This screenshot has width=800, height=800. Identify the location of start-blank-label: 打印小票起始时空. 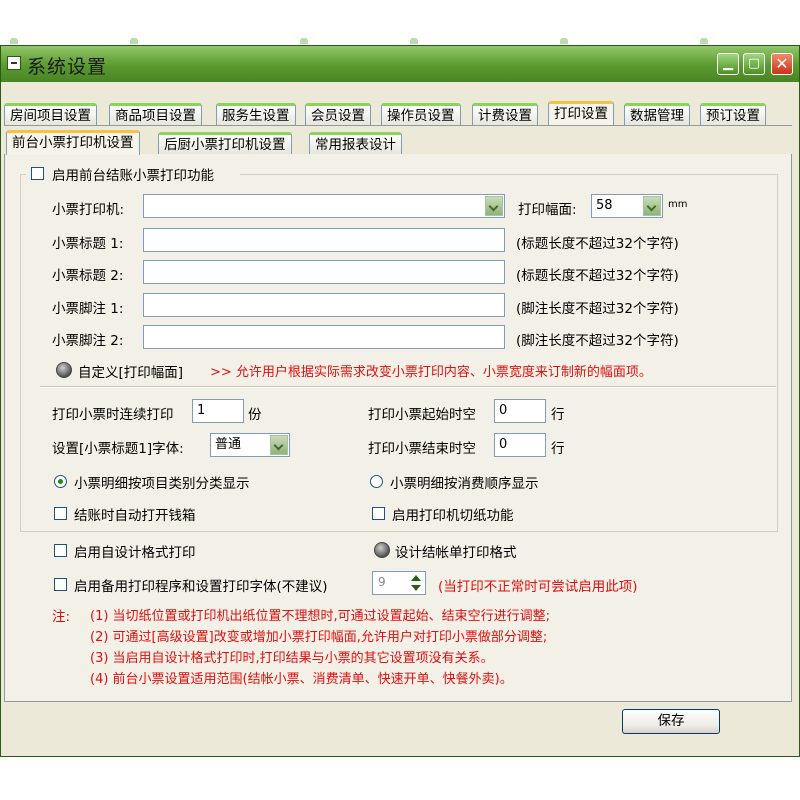
(422, 415).